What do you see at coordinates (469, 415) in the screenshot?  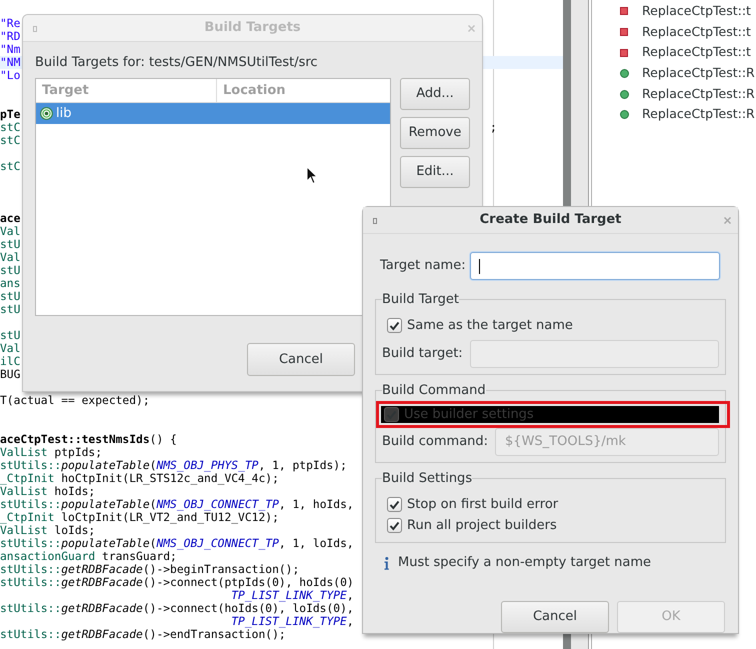 I see `checkbox-label: Use builder settings` at bounding box center [469, 415].